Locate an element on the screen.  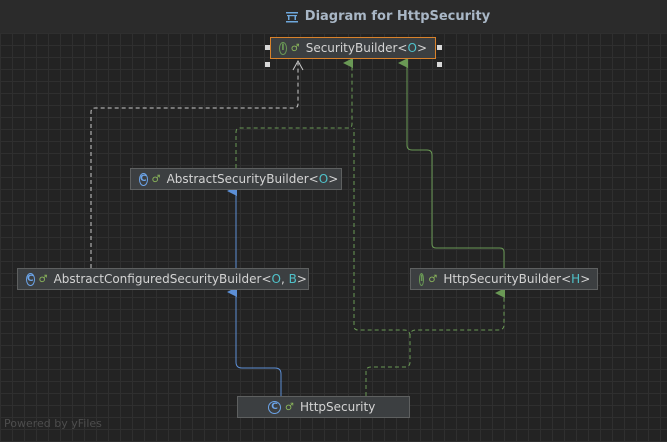
node-http-security: C ♂ HttpSecurity is located at coordinates (323, 407).